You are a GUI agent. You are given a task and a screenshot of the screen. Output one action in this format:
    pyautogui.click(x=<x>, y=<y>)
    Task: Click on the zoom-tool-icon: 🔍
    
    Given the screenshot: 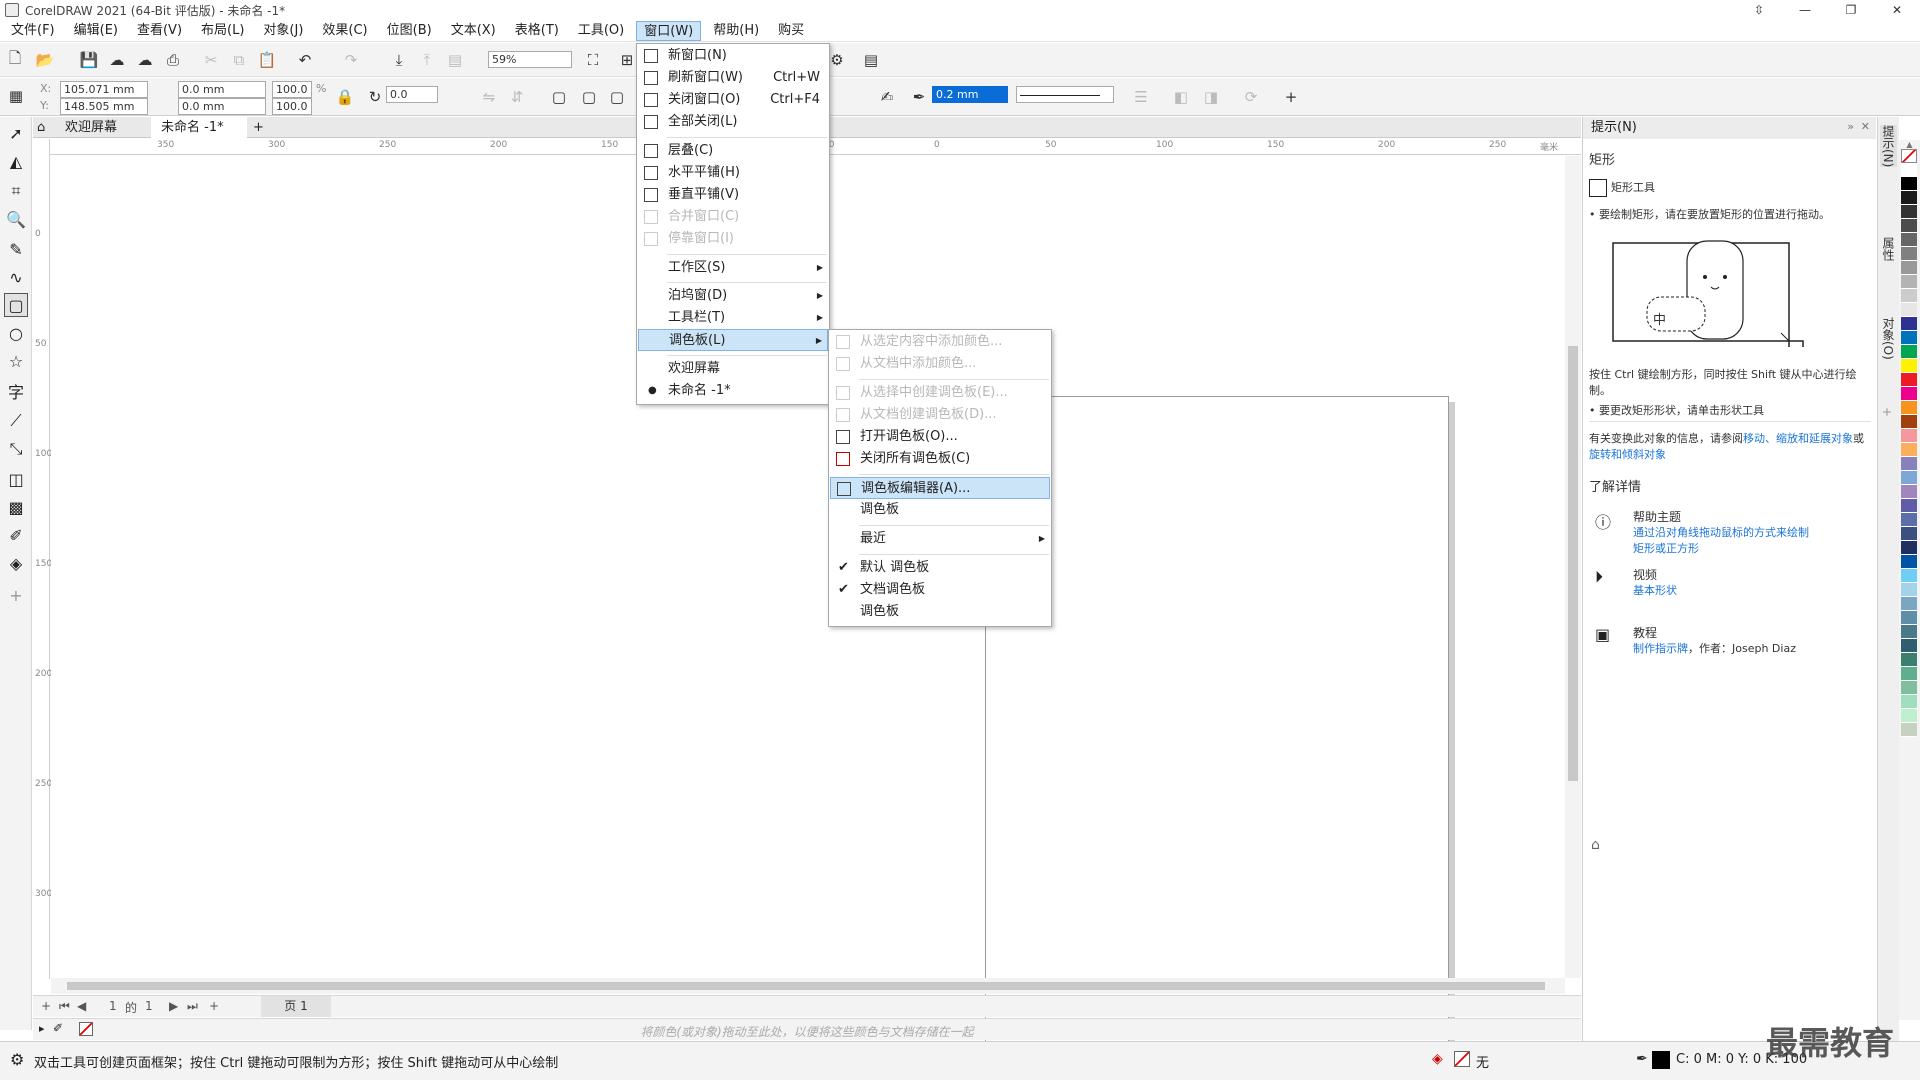 What is the action you would take?
    pyautogui.click(x=16, y=219)
    